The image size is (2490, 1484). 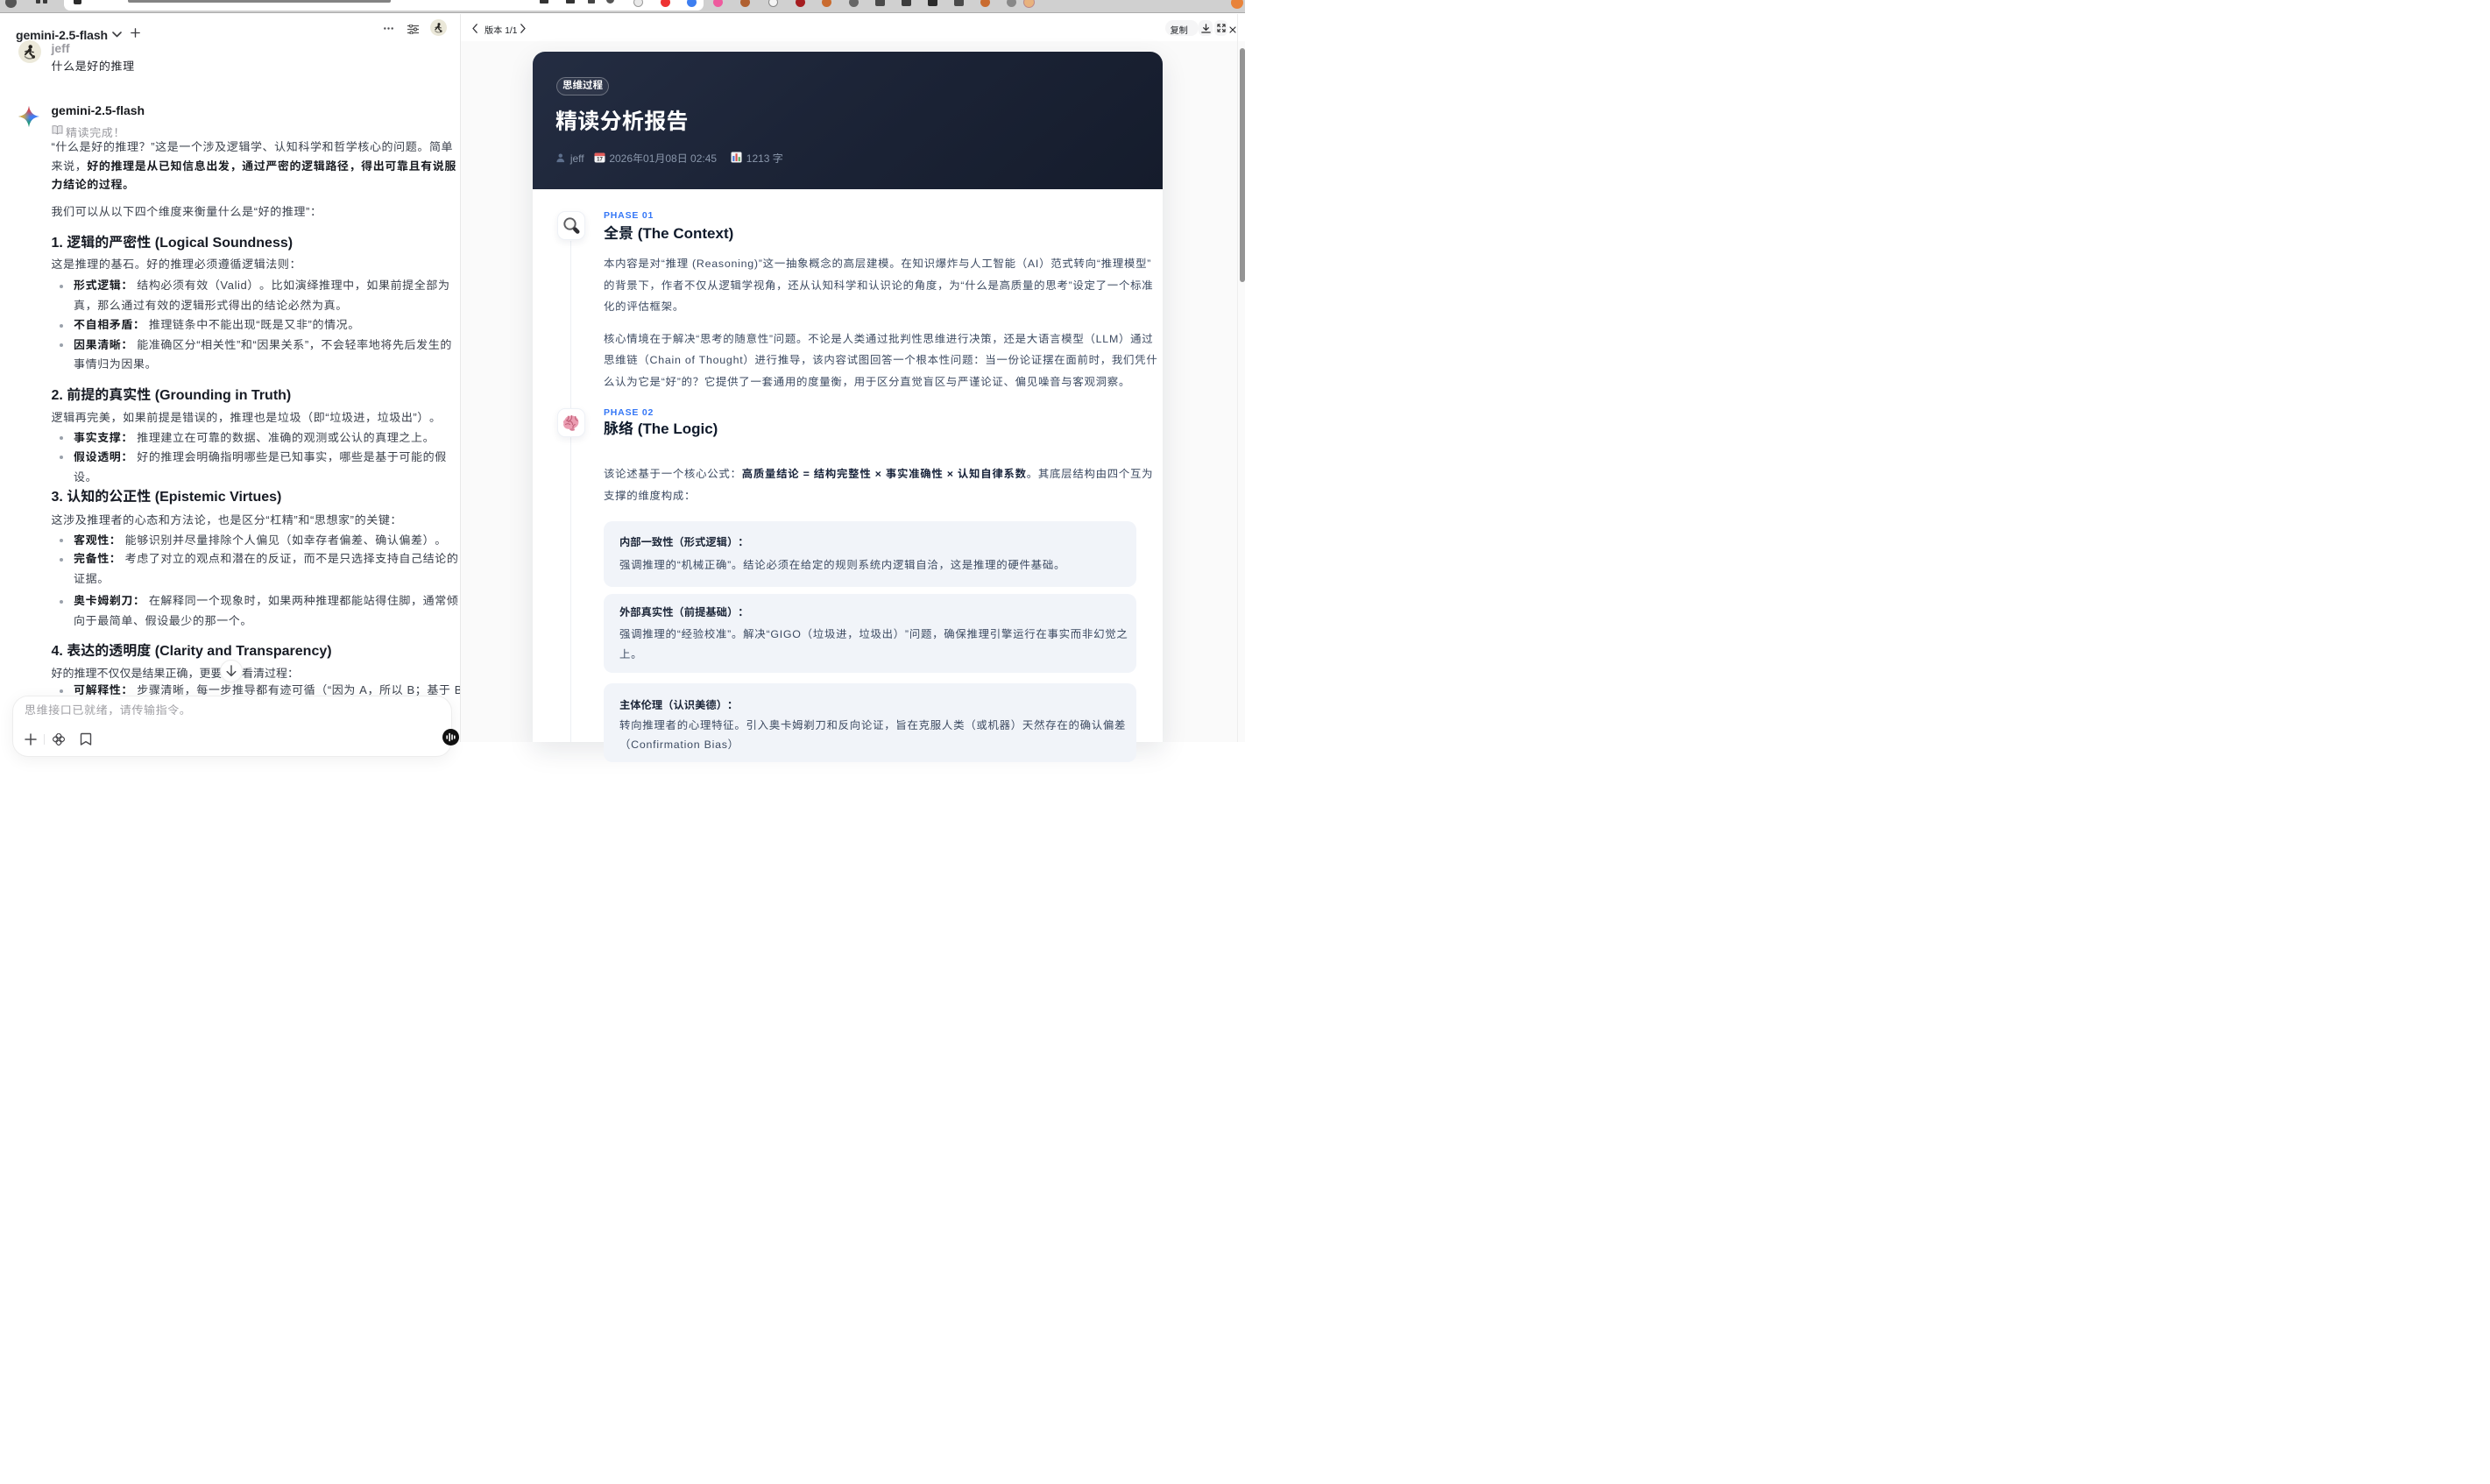 What do you see at coordinates (600, 160) in the screenshot?
I see `svg-text: 17` at bounding box center [600, 160].